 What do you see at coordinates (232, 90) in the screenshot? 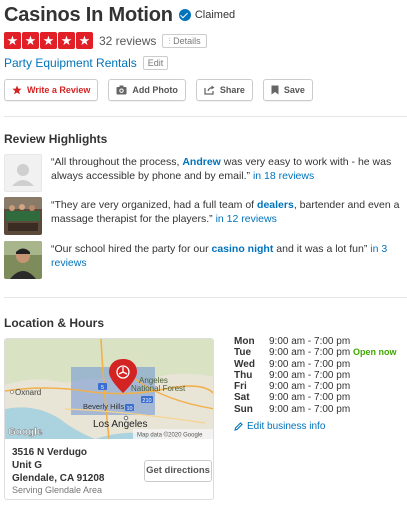
I see `share-label: Share` at bounding box center [232, 90].